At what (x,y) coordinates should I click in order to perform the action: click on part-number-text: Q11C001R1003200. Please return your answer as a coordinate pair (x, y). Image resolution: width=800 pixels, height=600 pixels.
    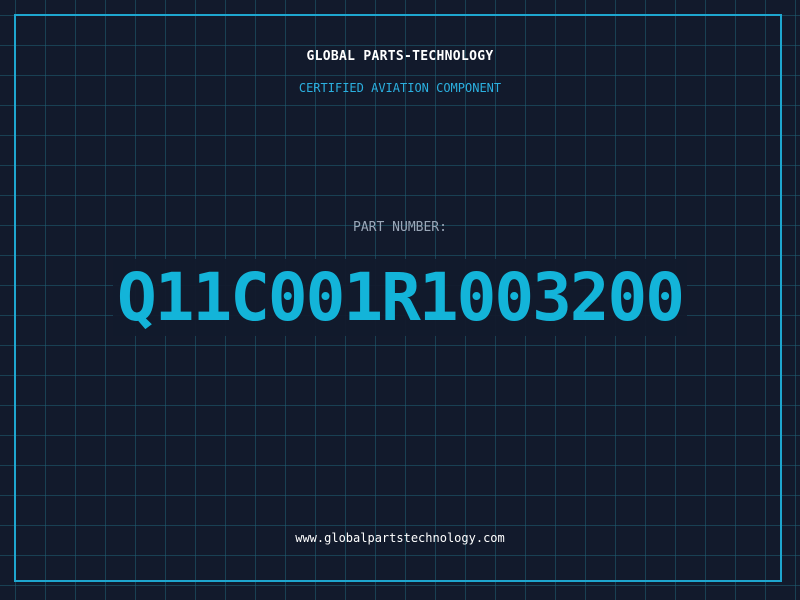
    Looking at the image, I should click on (400, 297).